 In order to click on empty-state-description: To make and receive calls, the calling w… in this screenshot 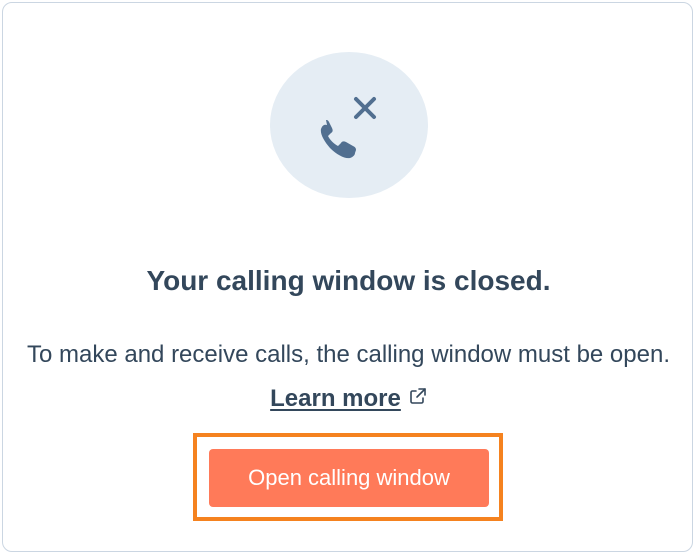, I will do `click(348, 377)`.